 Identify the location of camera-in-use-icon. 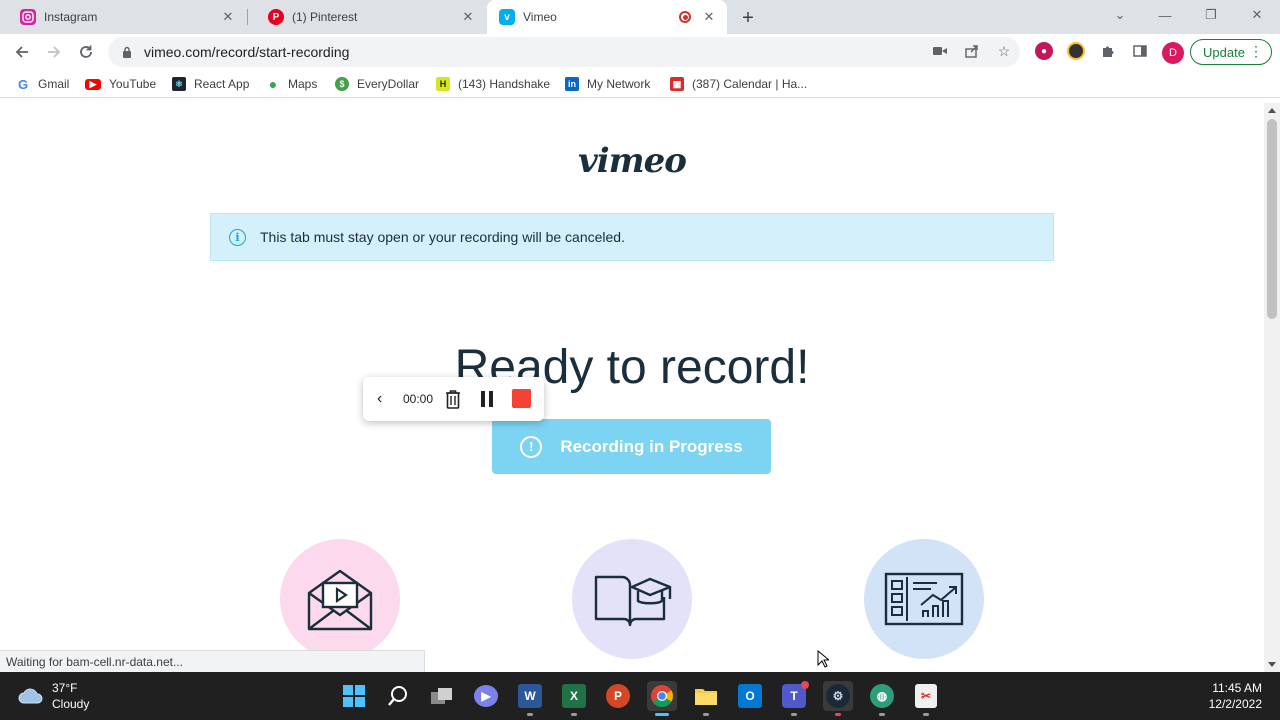
(940, 51).